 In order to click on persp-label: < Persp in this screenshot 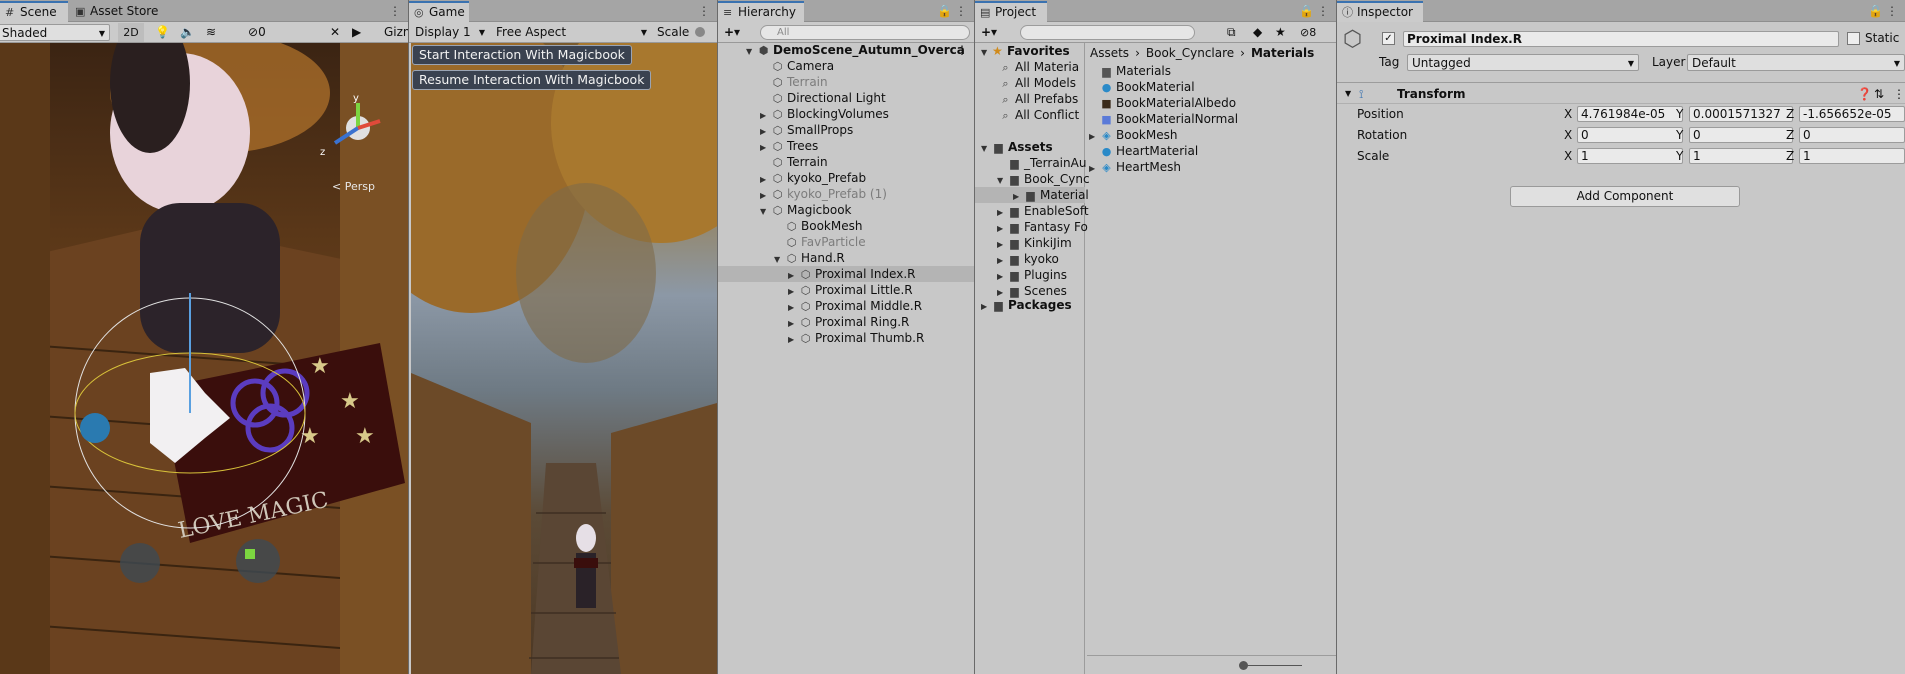, I will do `click(353, 186)`.